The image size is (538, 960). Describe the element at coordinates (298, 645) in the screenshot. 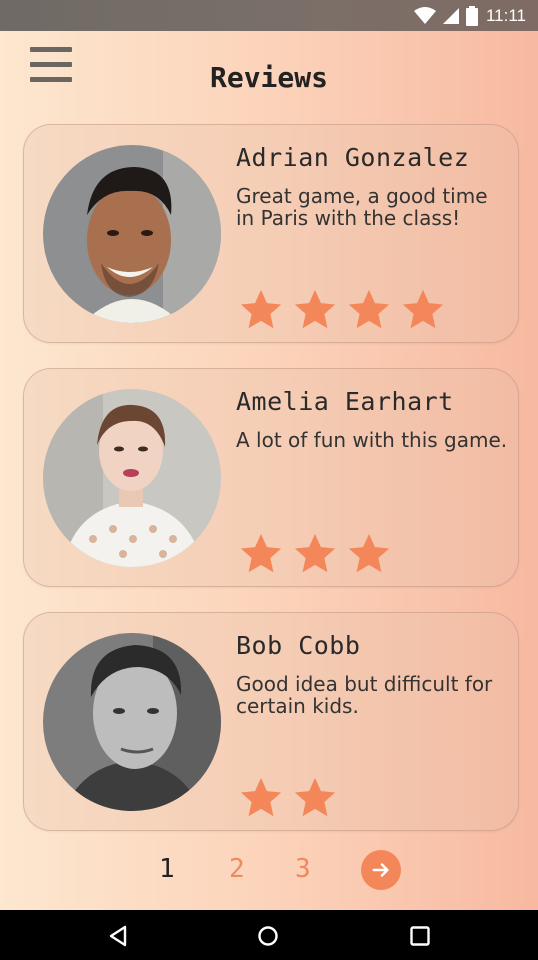

I see `reviewer-name: Bob Cobb` at that location.